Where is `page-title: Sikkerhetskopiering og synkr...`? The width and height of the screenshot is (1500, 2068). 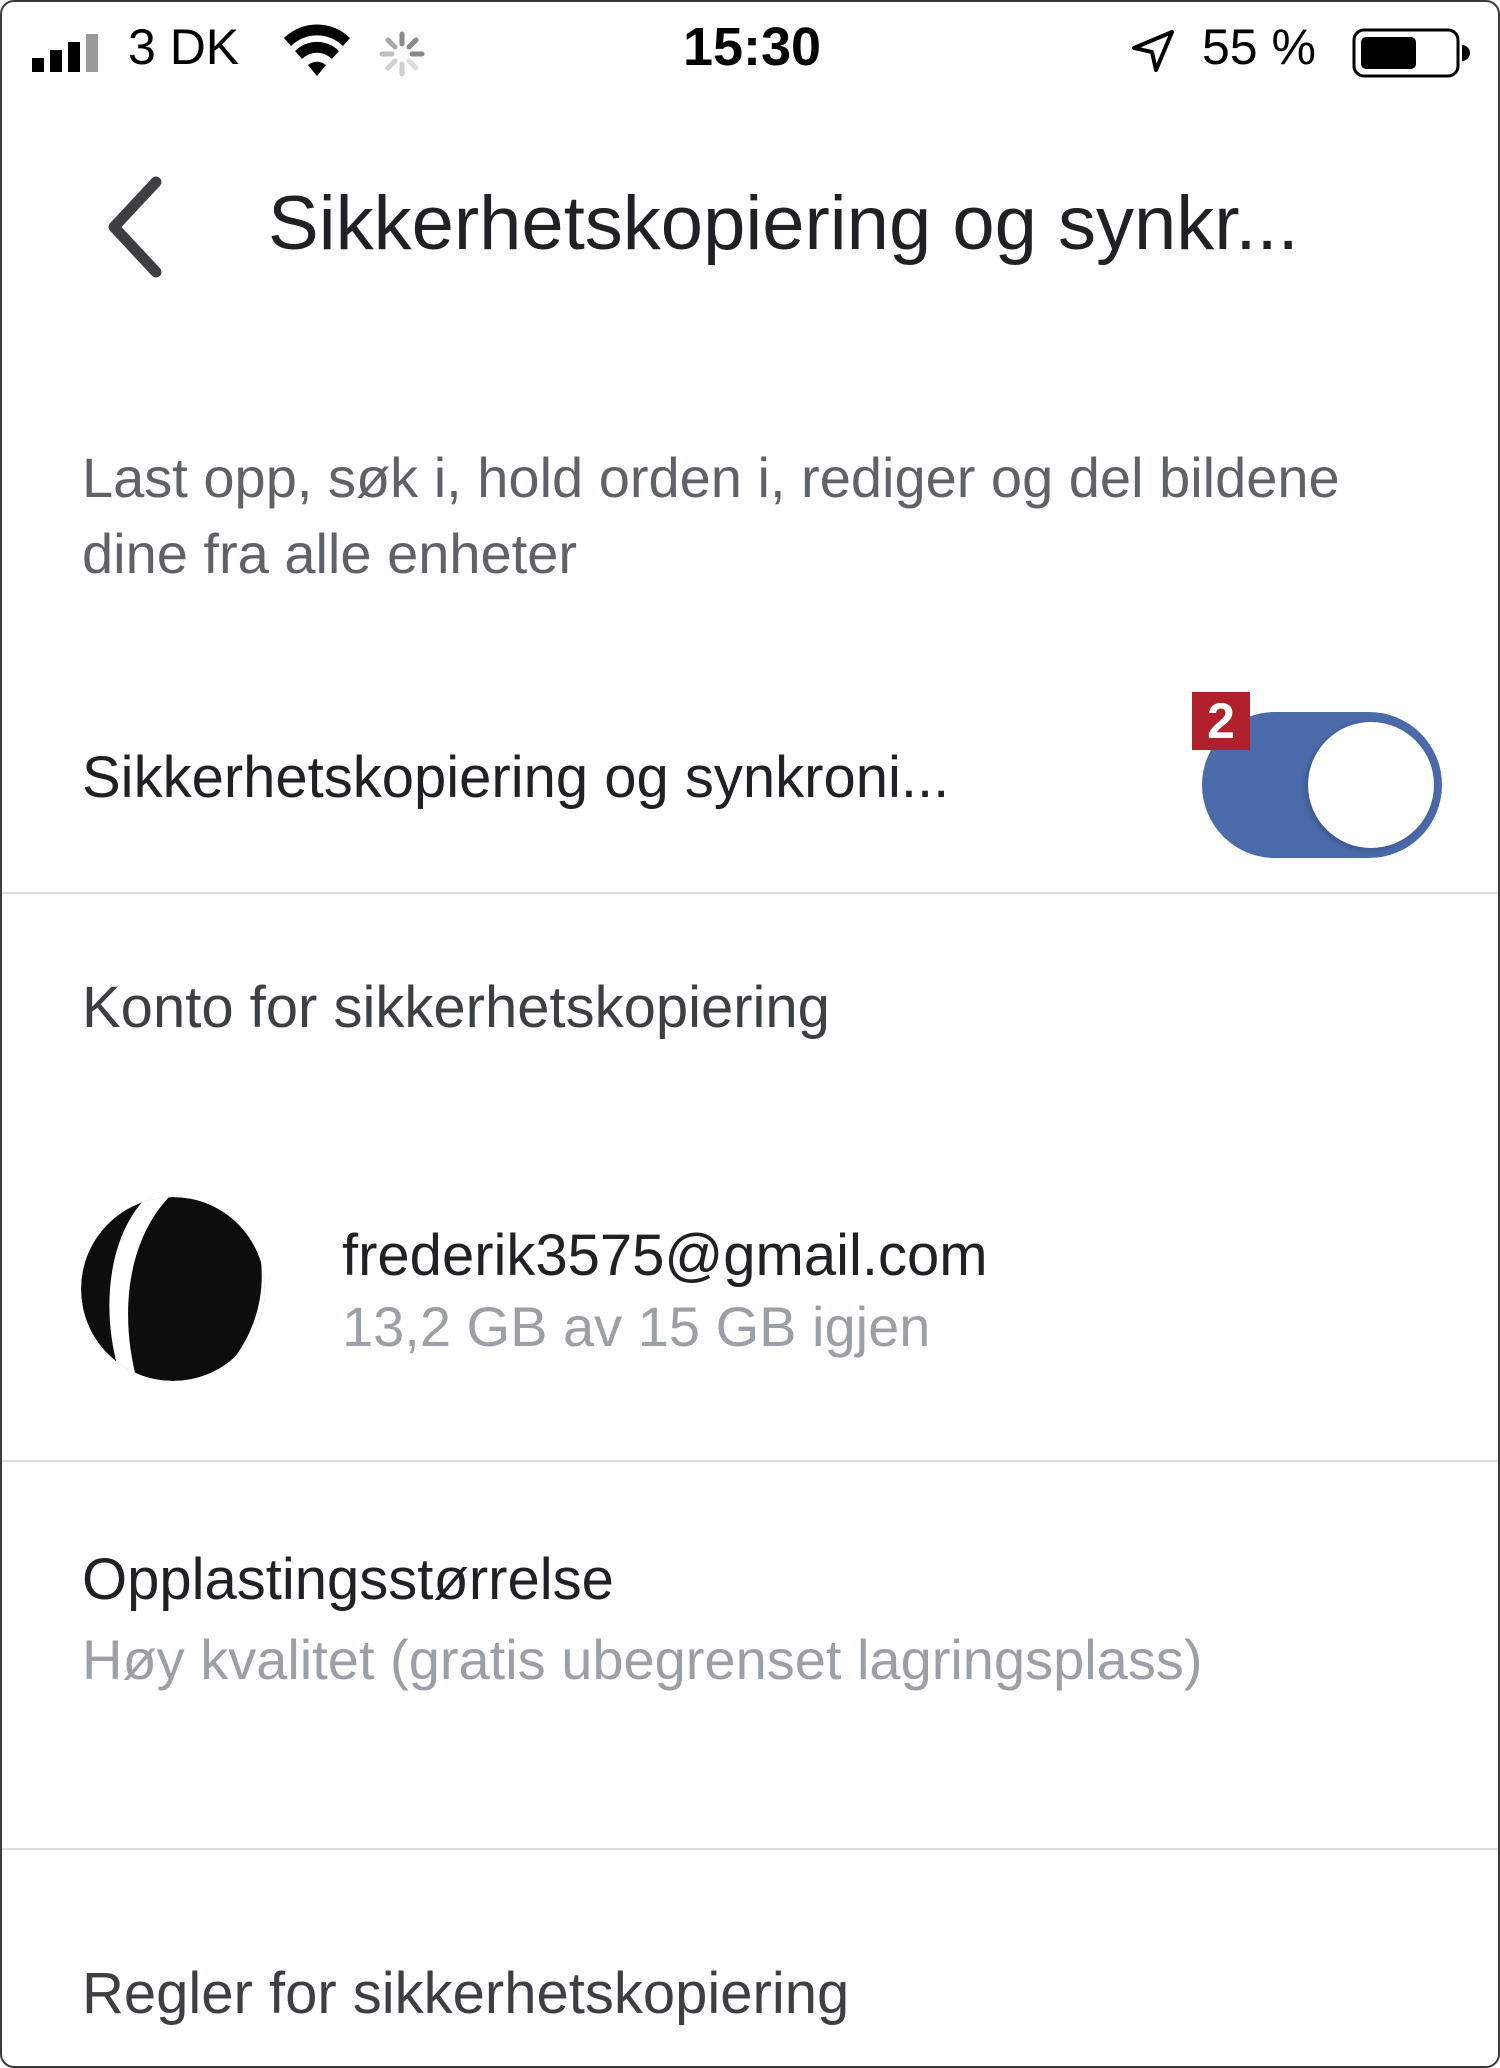
page-title: Sikkerhetskopiering og synkr... is located at coordinates (783, 223).